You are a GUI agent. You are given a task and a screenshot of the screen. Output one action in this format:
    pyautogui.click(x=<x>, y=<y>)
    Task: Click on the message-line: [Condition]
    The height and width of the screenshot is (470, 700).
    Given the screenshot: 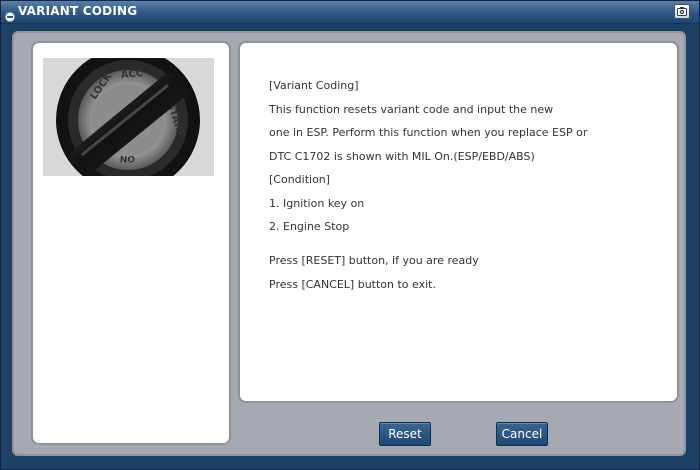 What is the action you would take?
    pyautogui.click(x=300, y=179)
    